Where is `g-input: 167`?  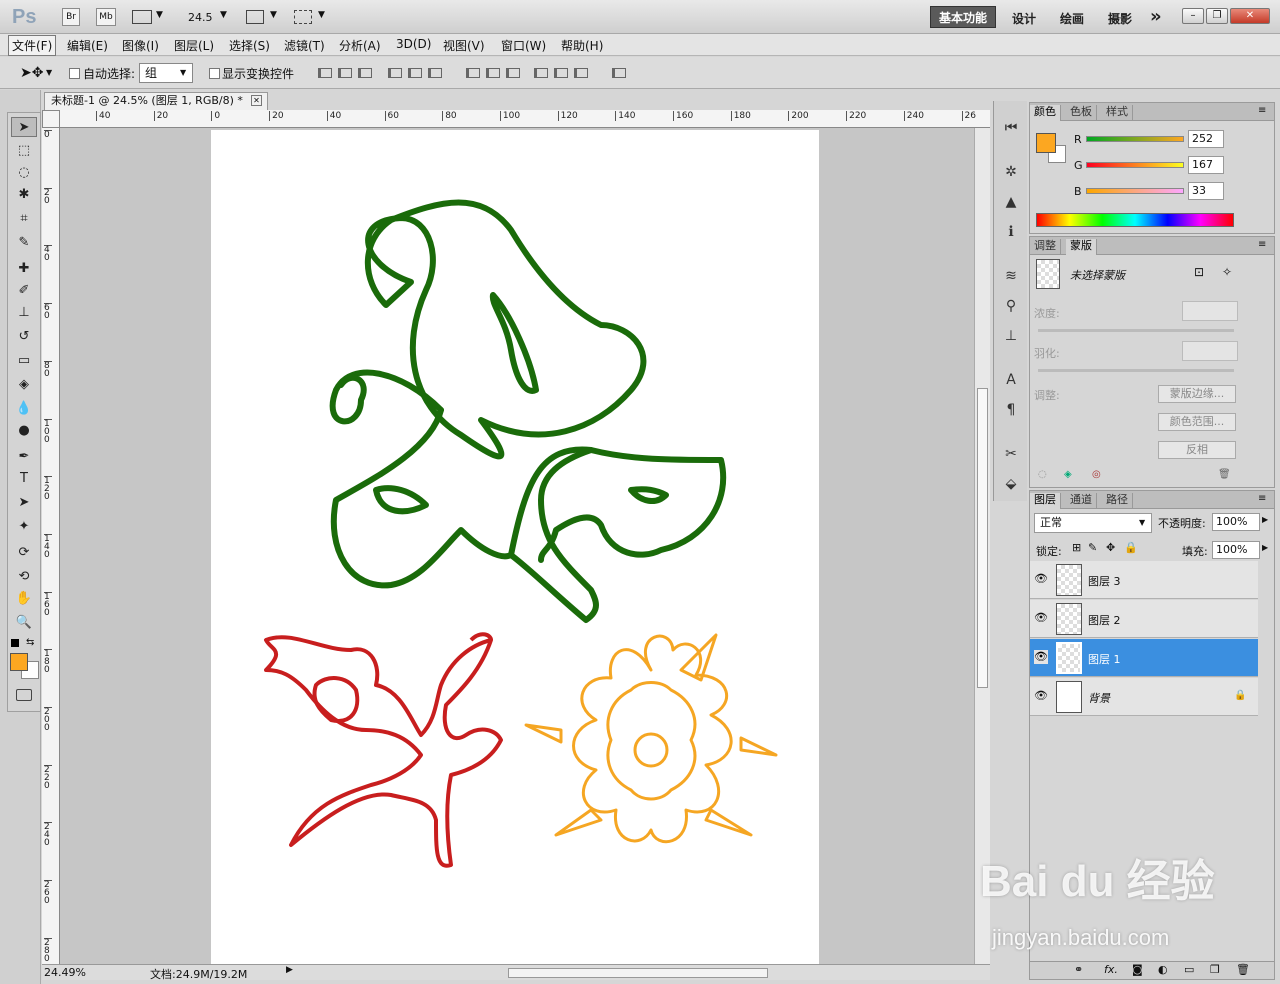
g-input: 167 is located at coordinates (1206, 165).